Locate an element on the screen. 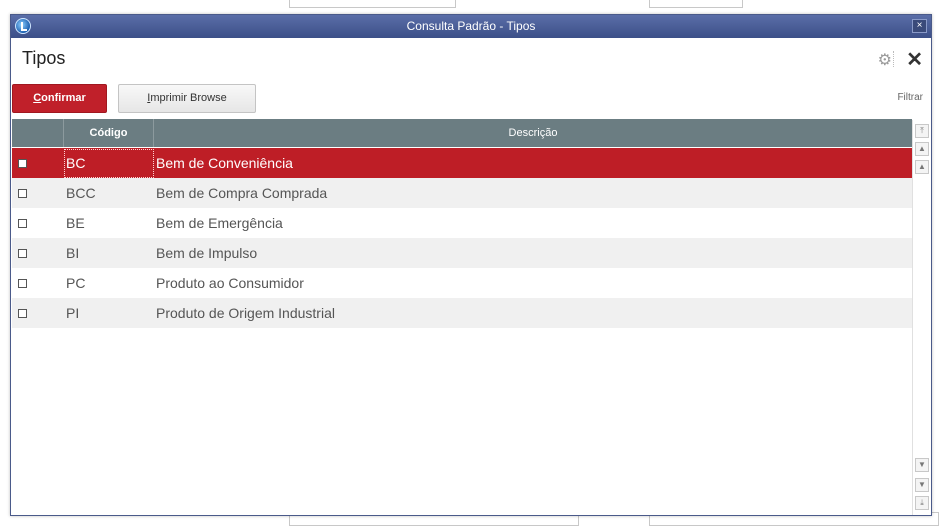 The width and height of the screenshot is (943, 527). row-description: Produto ao Consumidor is located at coordinates (230, 283).